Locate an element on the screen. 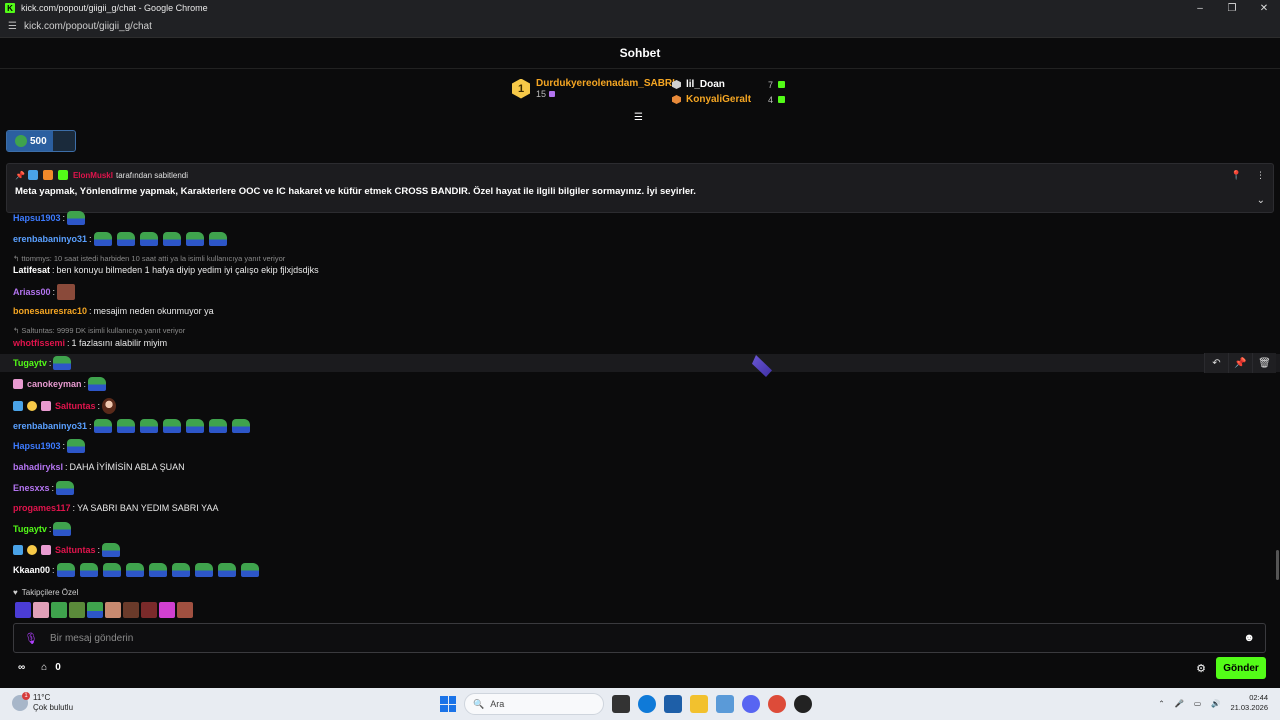 The width and height of the screenshot is (1280, 720). emoji-picker-icon: ☻ is located at coordinates (1249, 638).